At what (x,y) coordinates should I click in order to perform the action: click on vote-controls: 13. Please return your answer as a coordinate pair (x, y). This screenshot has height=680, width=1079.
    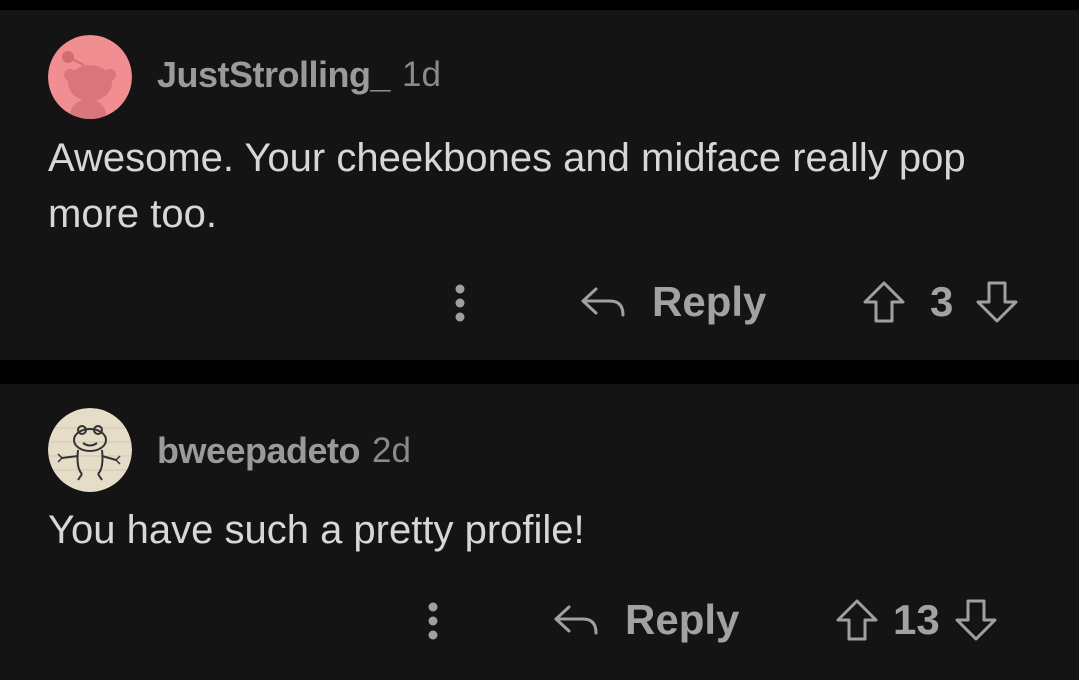
    Looking at the image, I should click on (916, 620).